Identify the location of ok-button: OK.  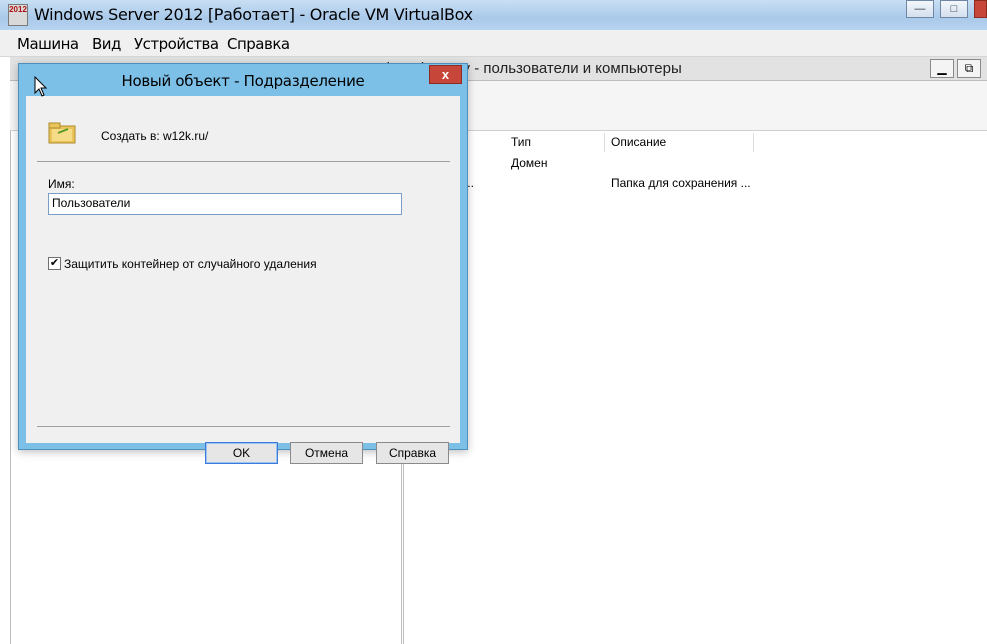
(241, 453).